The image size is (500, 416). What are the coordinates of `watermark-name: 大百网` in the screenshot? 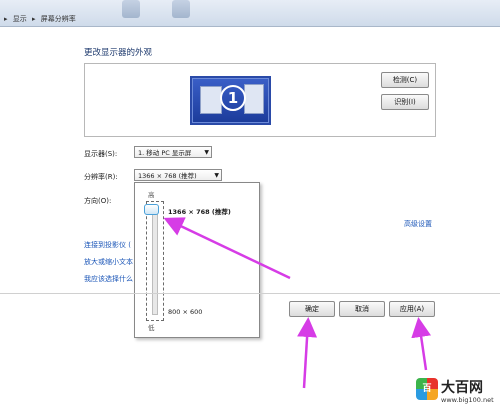 It's located at (462, 388).